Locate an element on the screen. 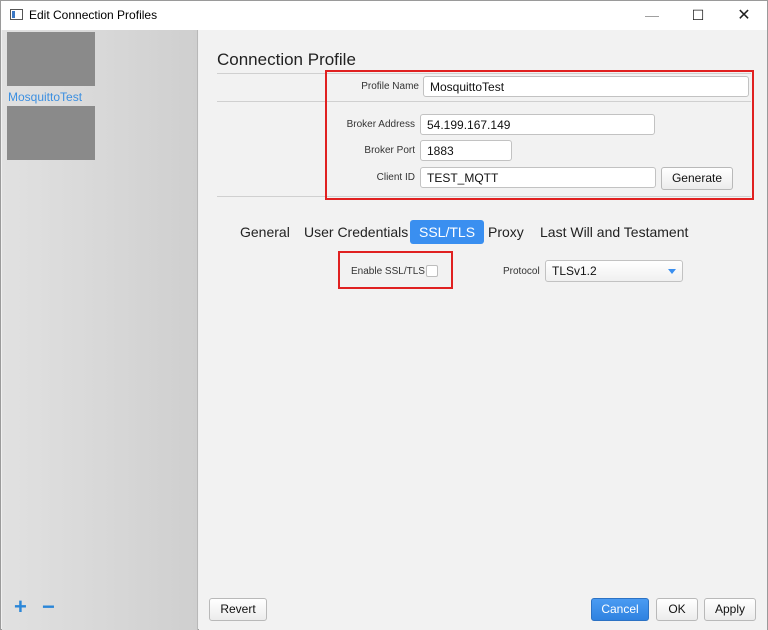  protocol-select-value: TLSv1.2 is located at coordinates (574, 271).